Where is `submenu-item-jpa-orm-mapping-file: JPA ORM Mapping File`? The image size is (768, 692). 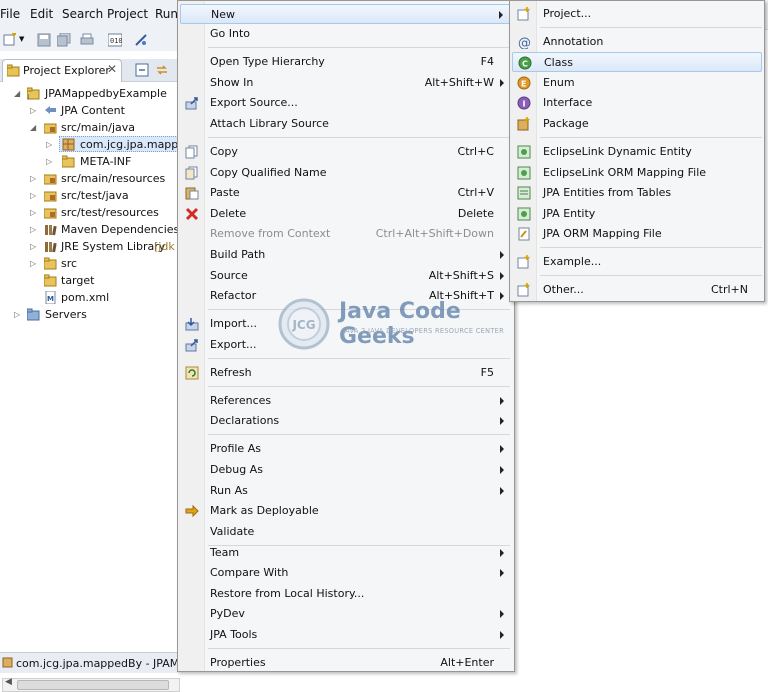
submenu-item-jpa-orm-mapping-file: JPA ORM Mapping File is located at coordinates (637, 234).